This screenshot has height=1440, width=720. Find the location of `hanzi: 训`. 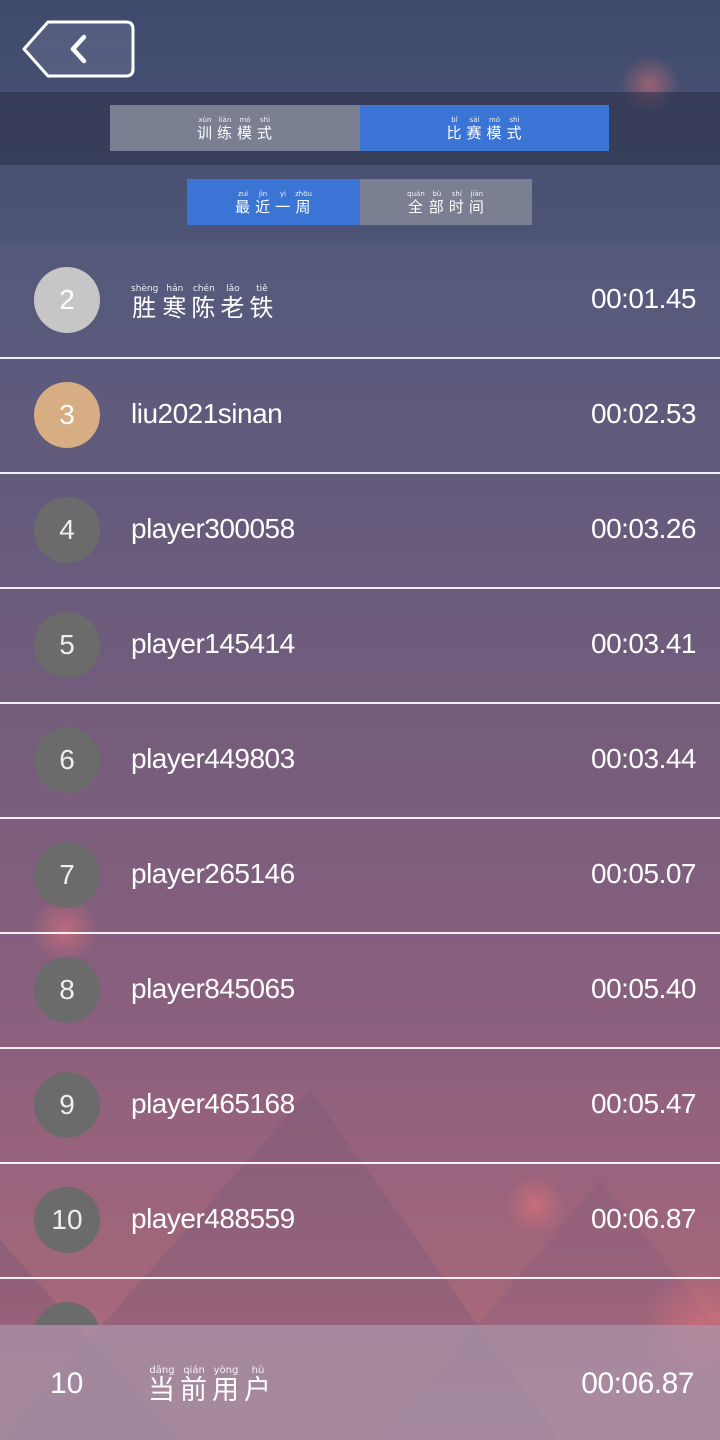

hanzi: 训 is located at coordinates (204, 133).